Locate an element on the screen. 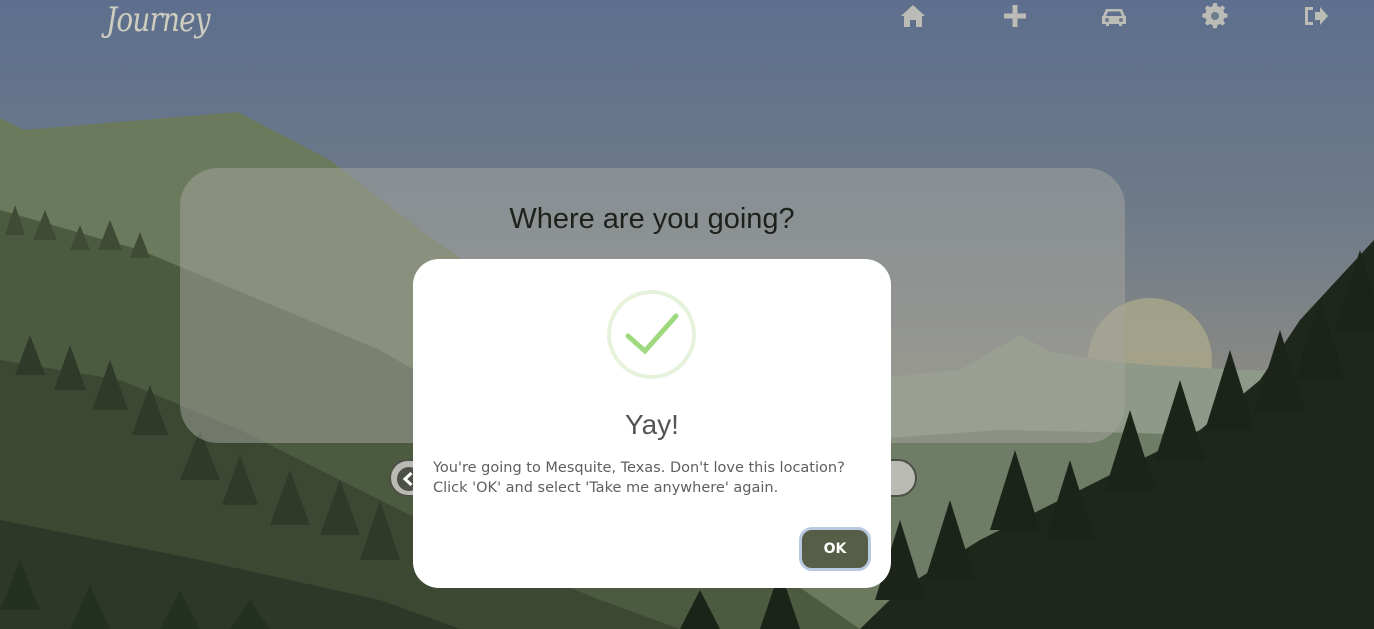 This screenshot has width=1374, height=629. success-check-icon is located at coordinates (651, 334).